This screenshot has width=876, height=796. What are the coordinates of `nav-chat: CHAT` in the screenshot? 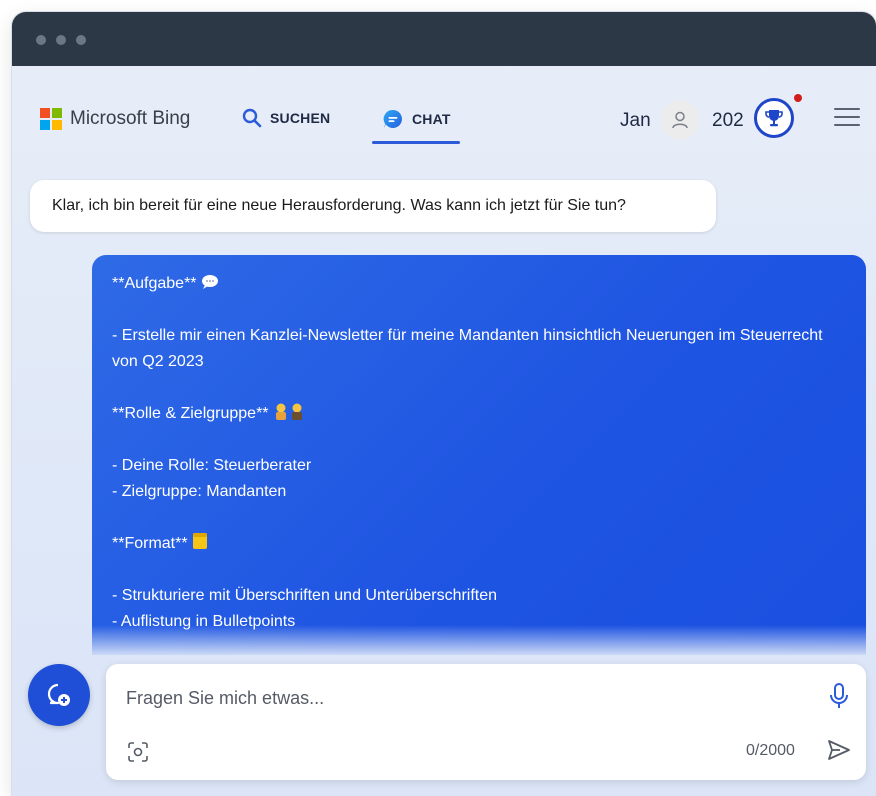 It's located at (416, 119).